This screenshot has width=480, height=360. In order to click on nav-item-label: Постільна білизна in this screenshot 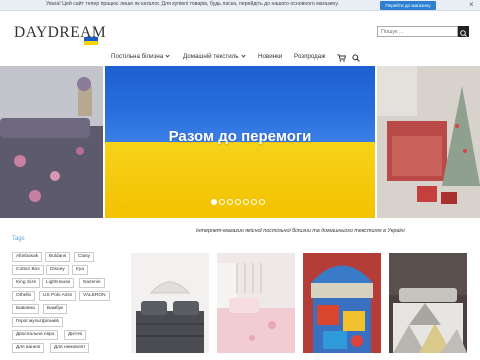, I will do `click(137, 56)`.